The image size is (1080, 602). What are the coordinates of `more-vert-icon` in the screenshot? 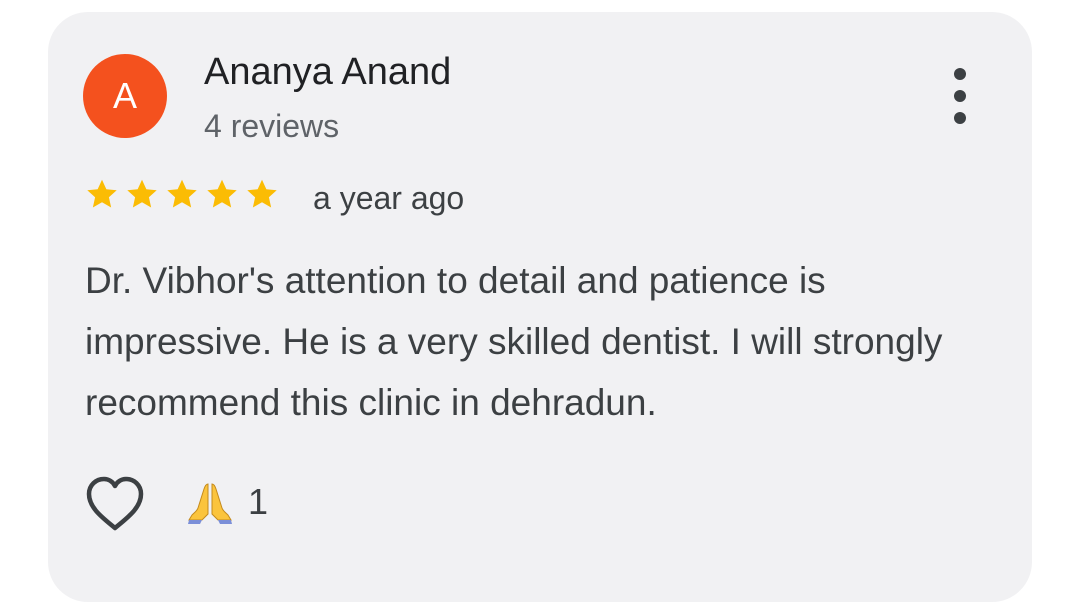 It's located at (960, 74).